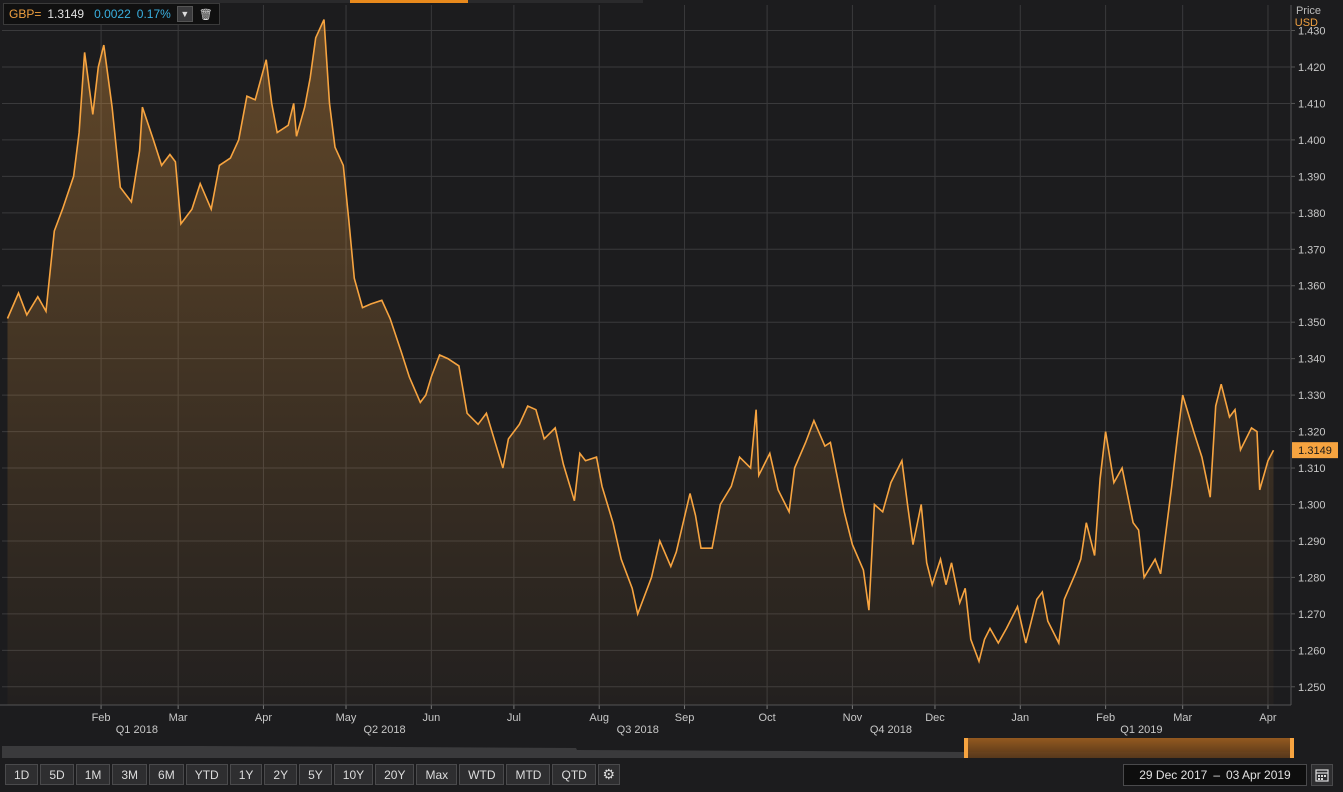  I want to click on period-button-max: Max, so click(437, 774).